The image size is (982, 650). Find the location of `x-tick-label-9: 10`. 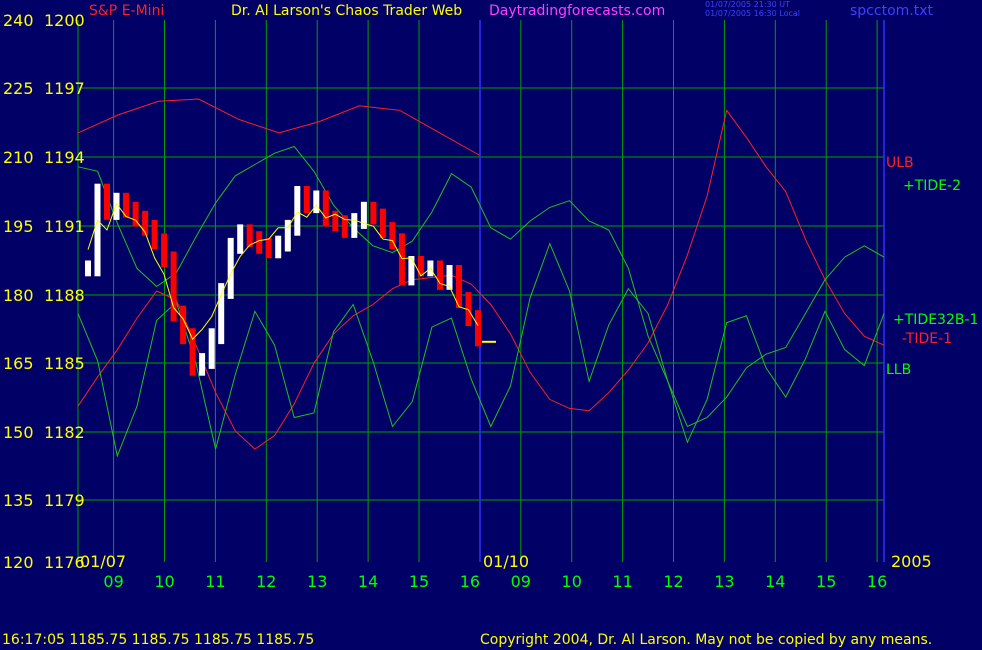

x-tick-label-9: 10 is located at coordinates (572, 581).